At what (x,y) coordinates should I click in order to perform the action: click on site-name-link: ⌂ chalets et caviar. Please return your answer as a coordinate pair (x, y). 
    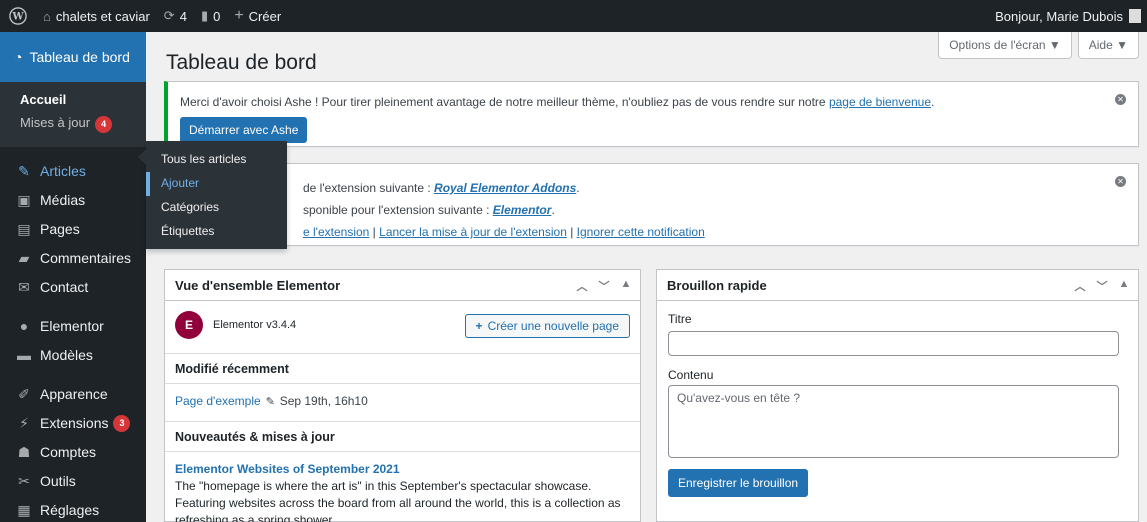
    Looking at the image, I should click on (96, 16).